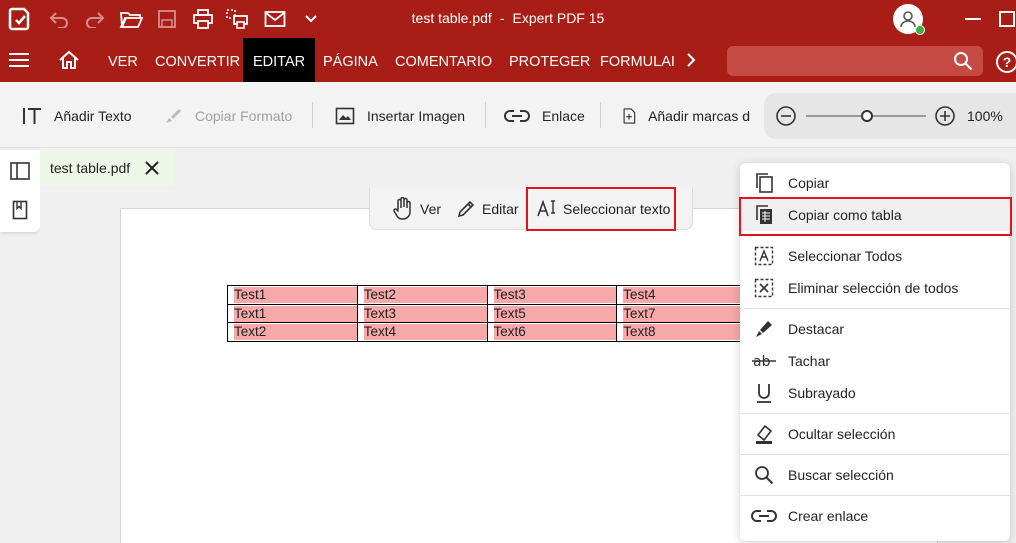 This screenshot has height=543, width=1016. What do you see at coordinates (875, 329) in the screenshot?
I see `menu-item-highlight: Destacar` at bounding box center [875, 329].